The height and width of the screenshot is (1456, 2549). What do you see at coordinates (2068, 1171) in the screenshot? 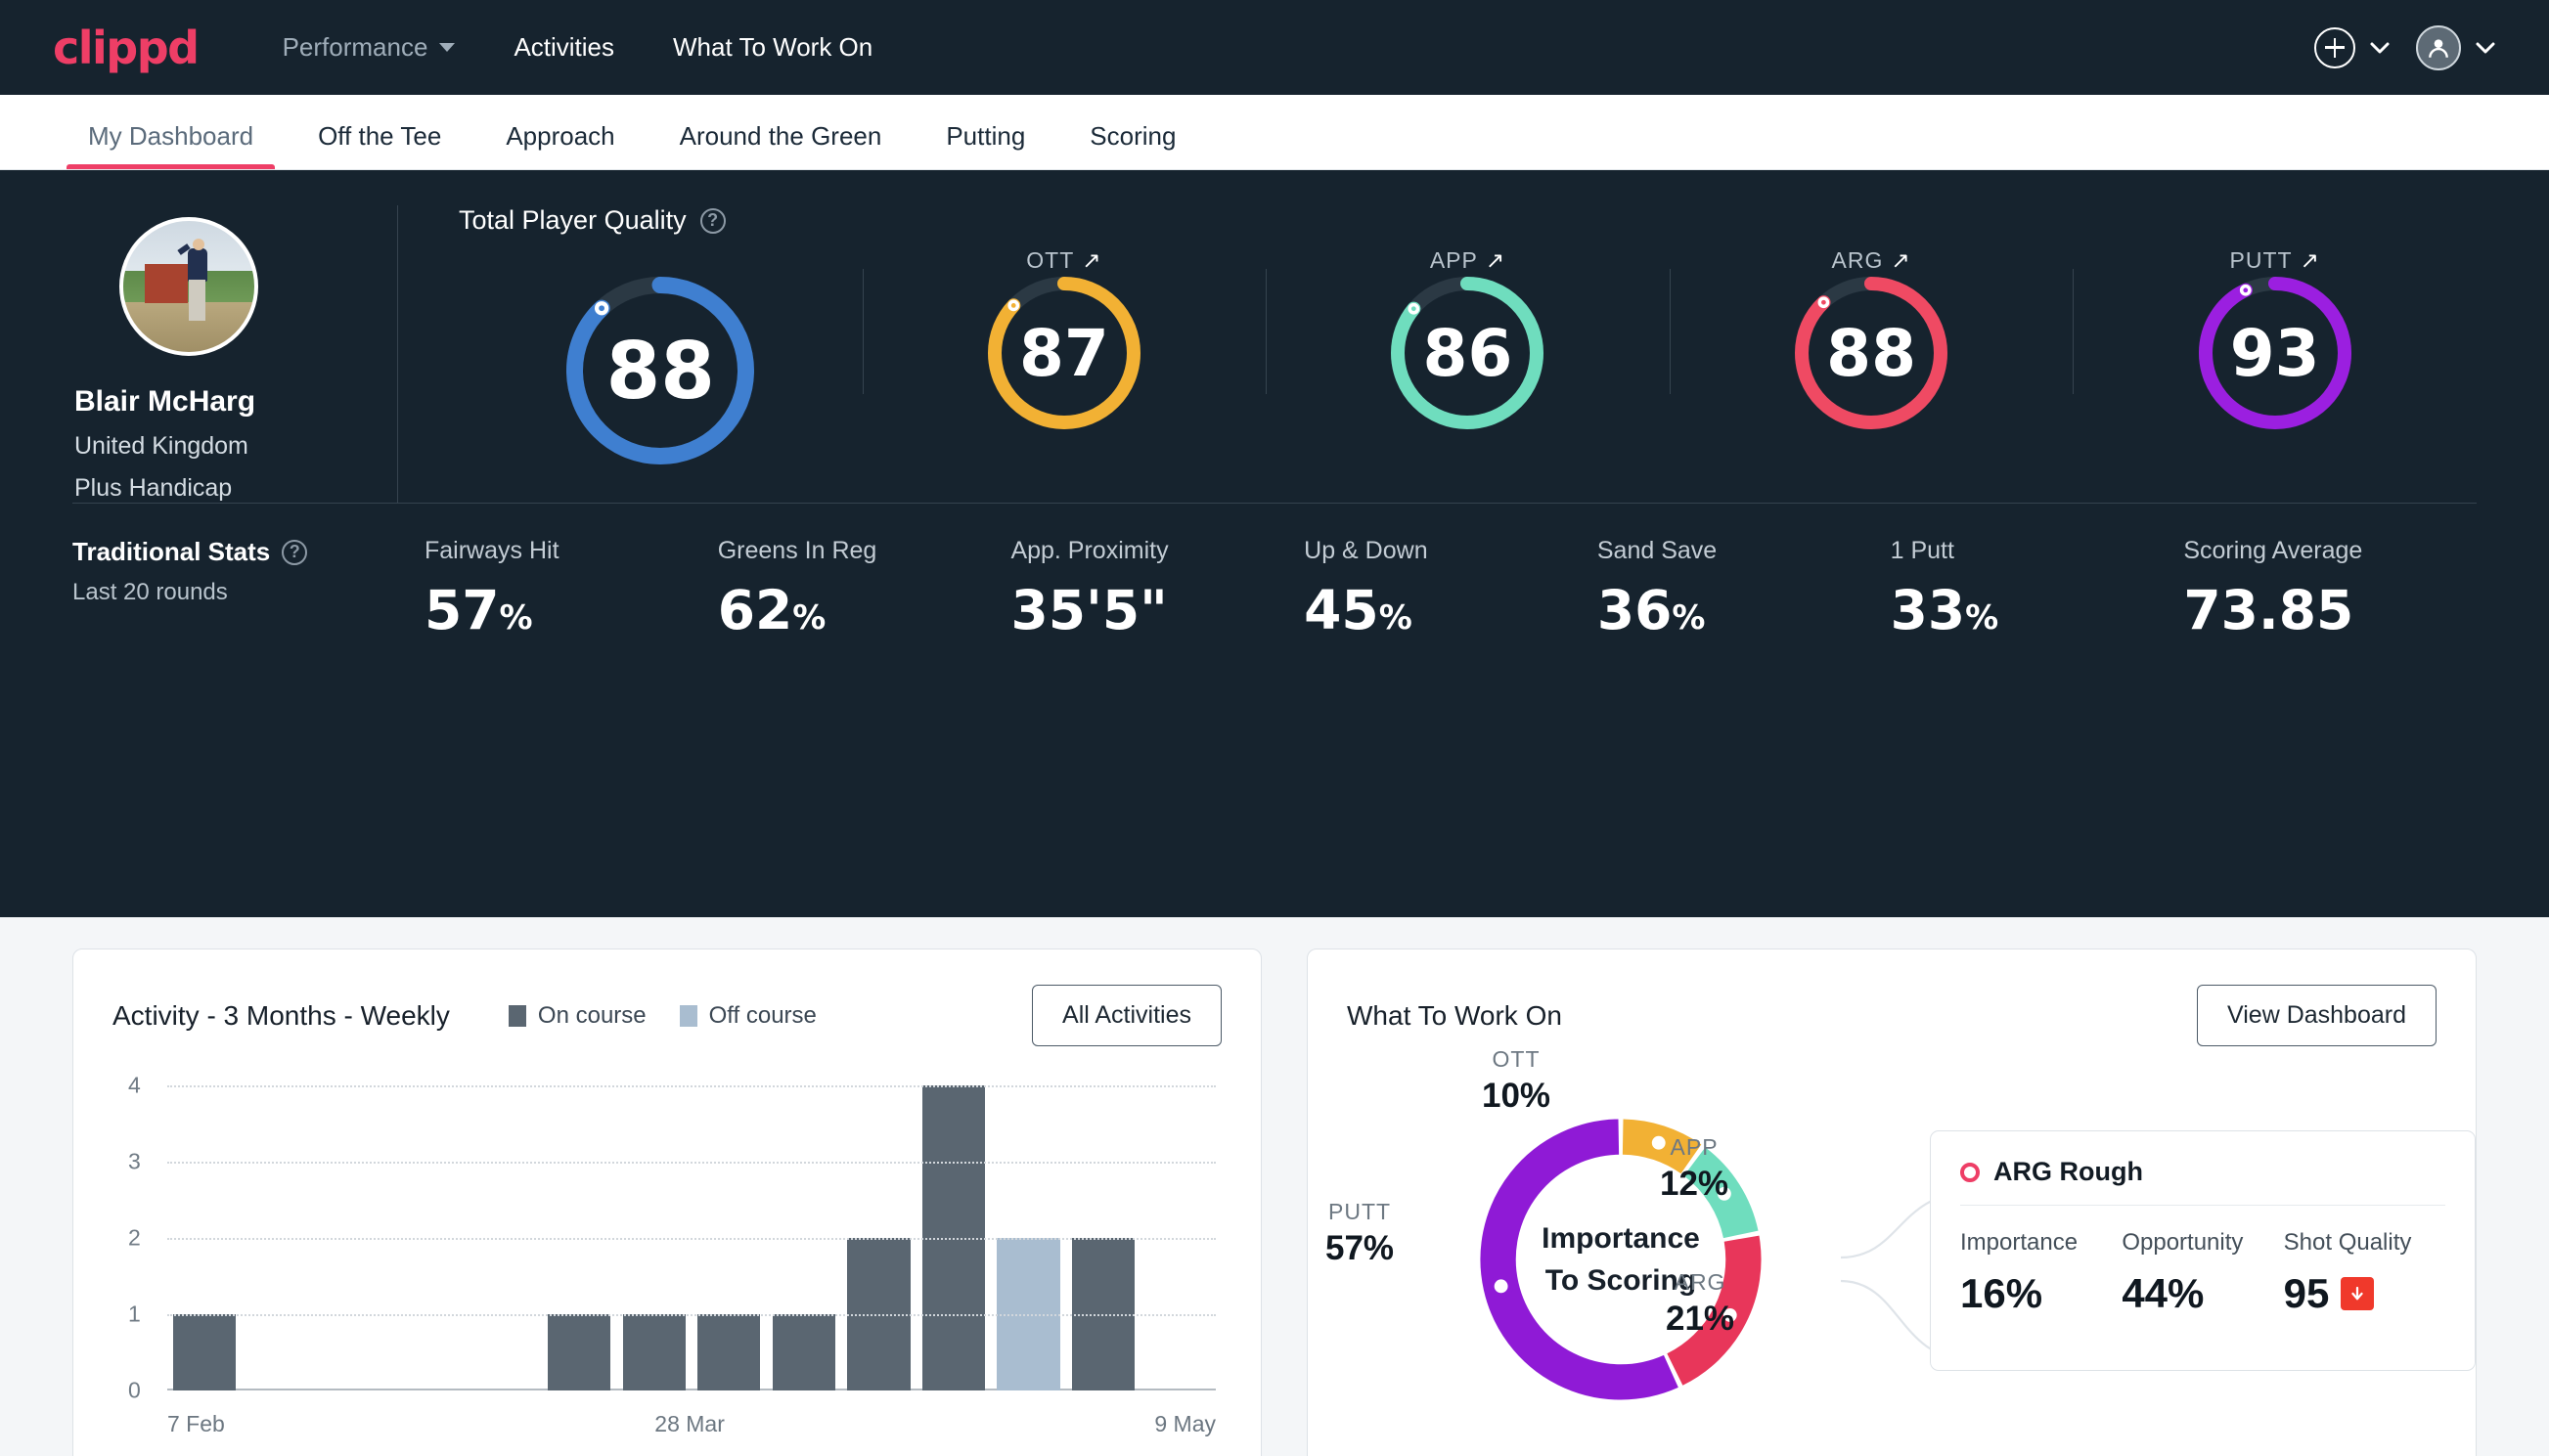
I see `detail-title: ARG Rough` at bounding box center [2068, 1171].